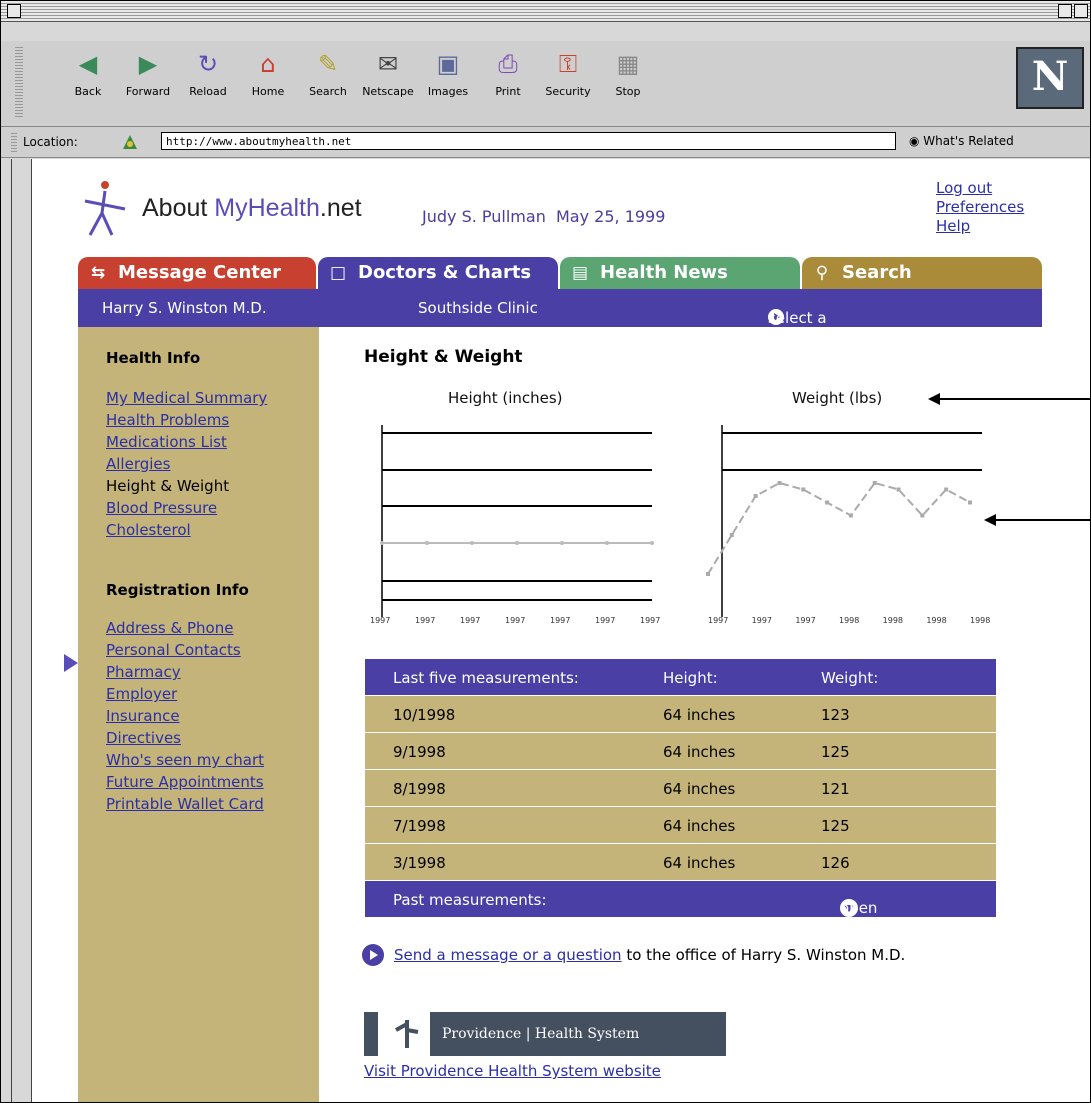  Describe the element at coordinates (88, 64) in the screenshot. I see `back-icon: ◀` at that location.